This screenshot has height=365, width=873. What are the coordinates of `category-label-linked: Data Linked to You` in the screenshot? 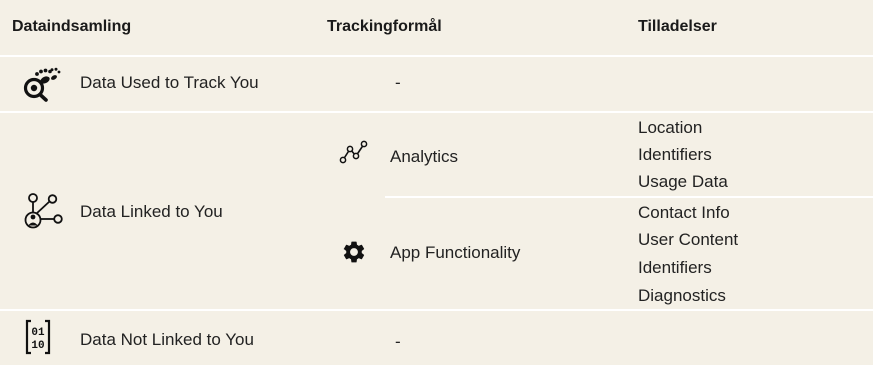 It's located at (151, 211).